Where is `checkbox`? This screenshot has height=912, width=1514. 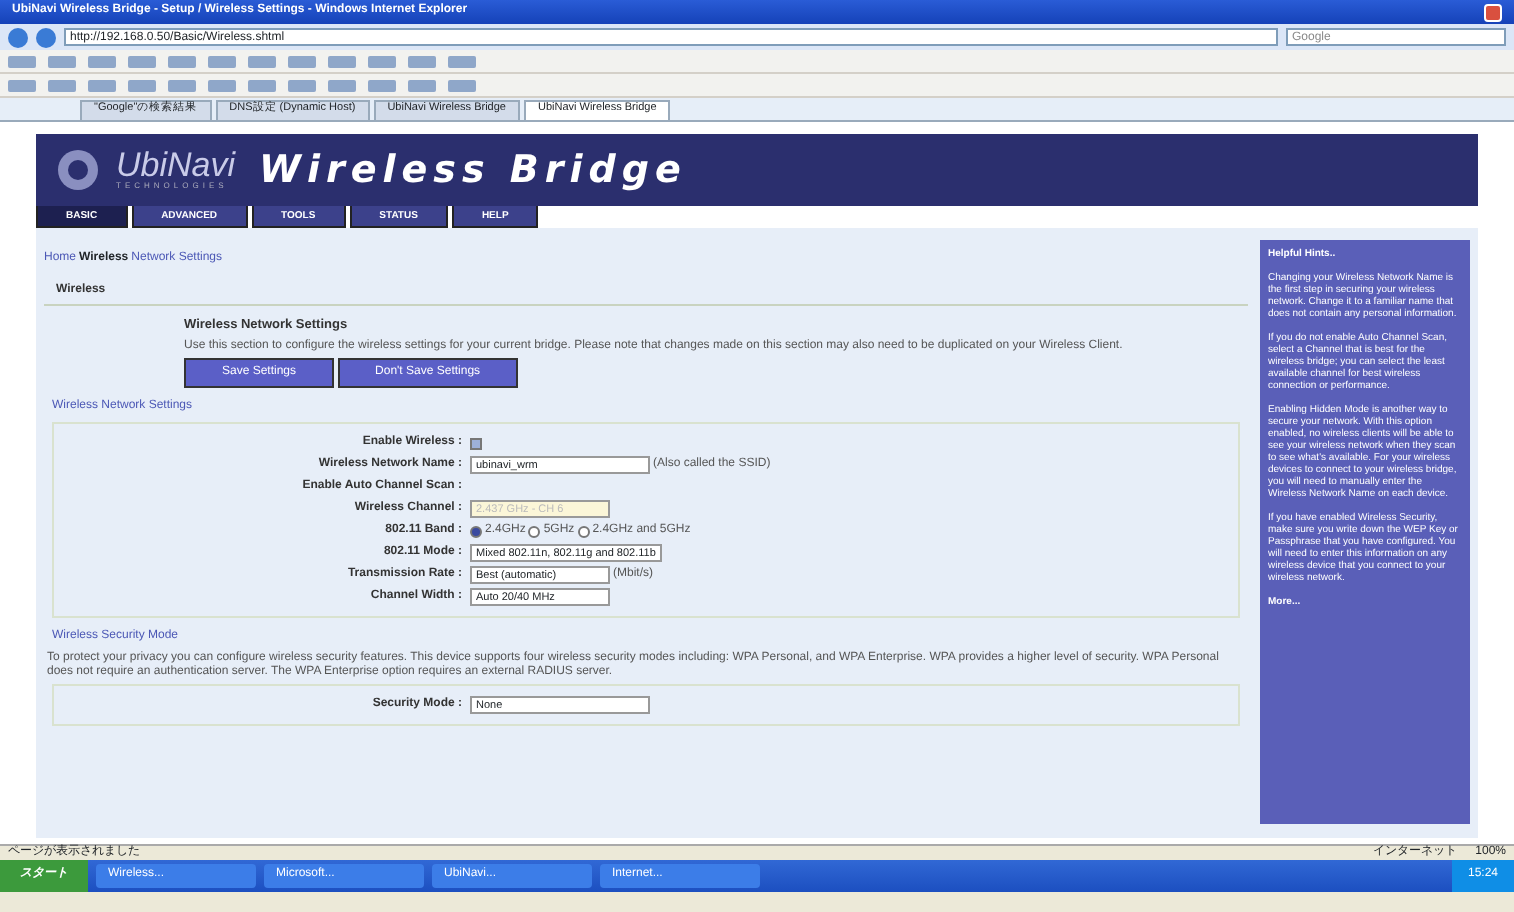
checkbox is located at coordinates (476, 443).